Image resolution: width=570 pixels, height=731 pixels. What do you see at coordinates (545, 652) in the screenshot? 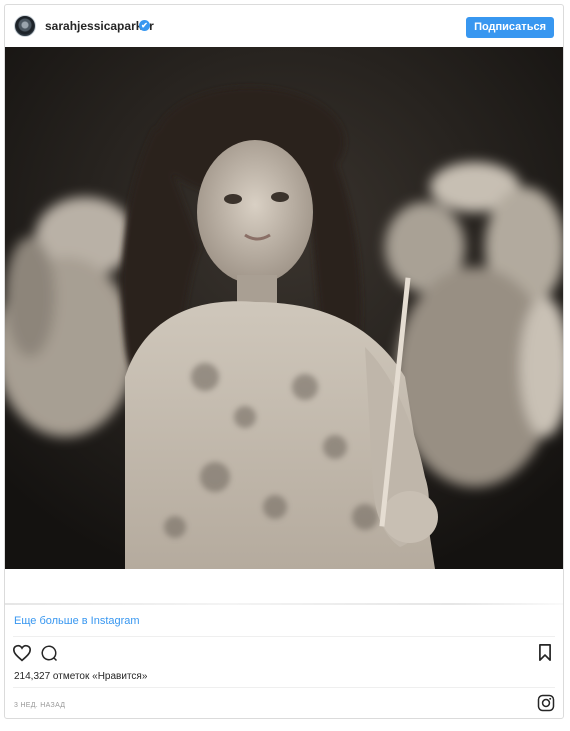
I see `bookmark-icon` at bounding box center [545, 652].